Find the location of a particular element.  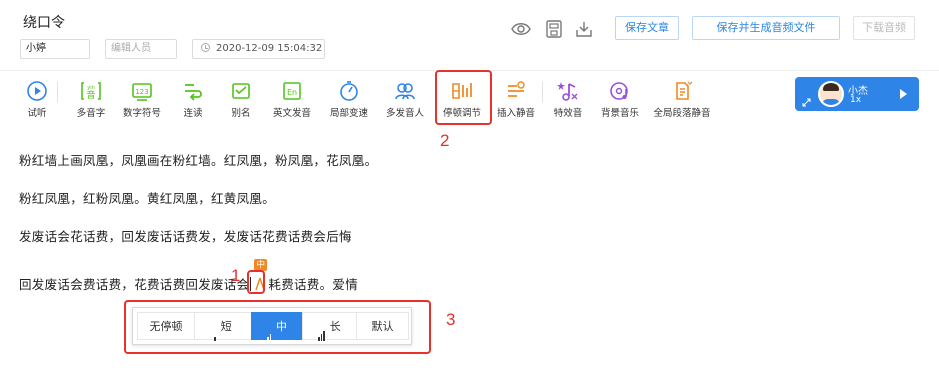

polyphone-icon: yin 音 is located at coordinates (91, 91).